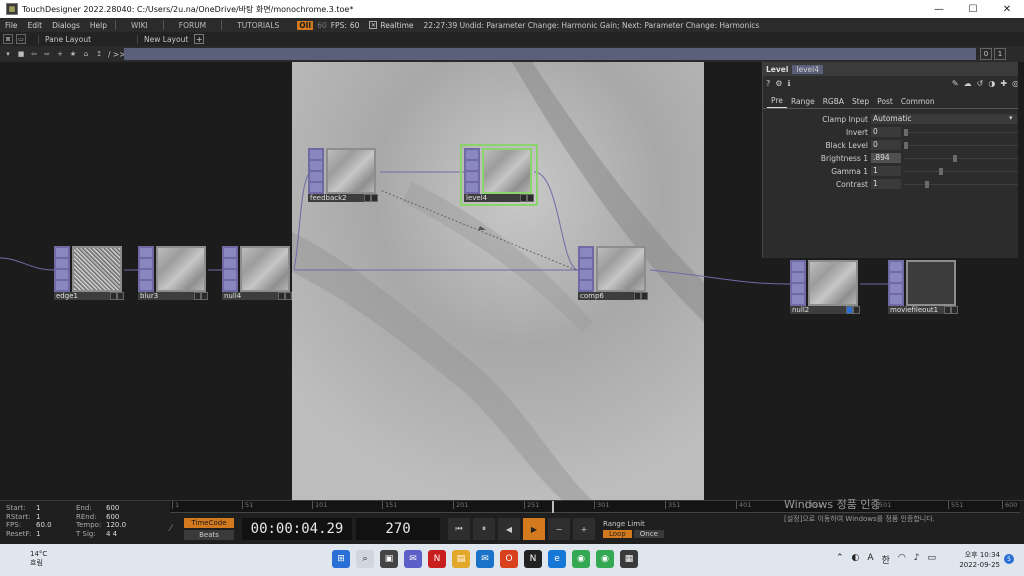 The image size is (1024, 576). I want to click on brightness-slider, so click(964, 158).